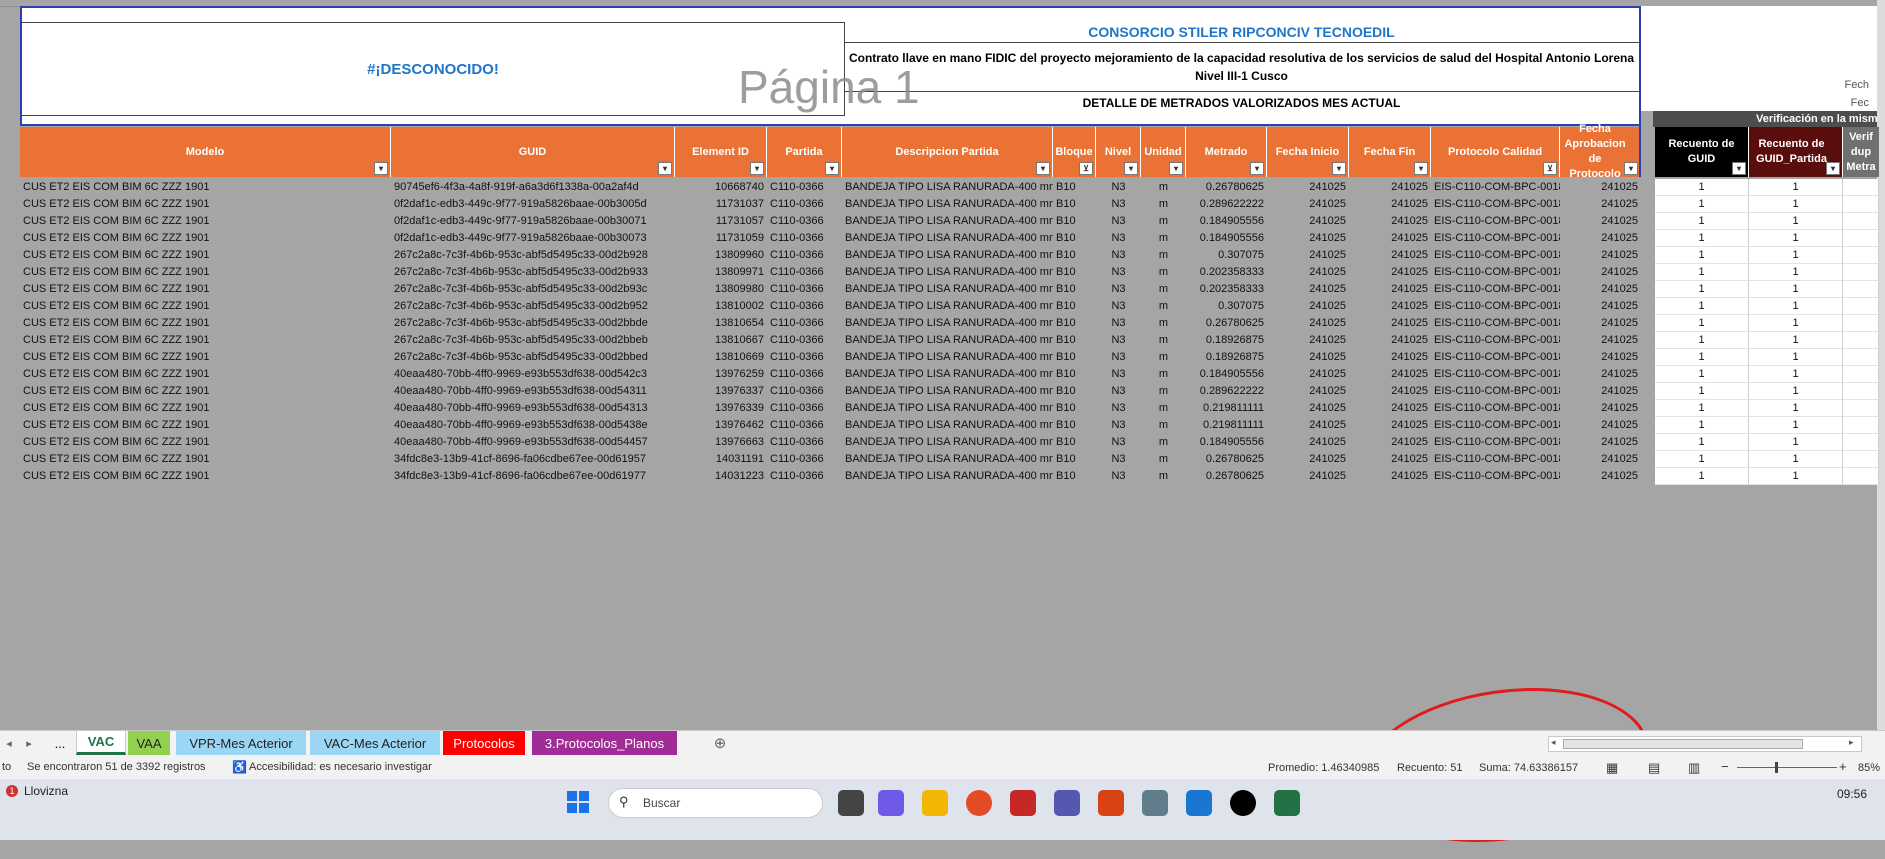 Image resolution: width=1885 pixels, height=859 pixels. I want to click on table-cell: 0.307075, so click(1226, 306).